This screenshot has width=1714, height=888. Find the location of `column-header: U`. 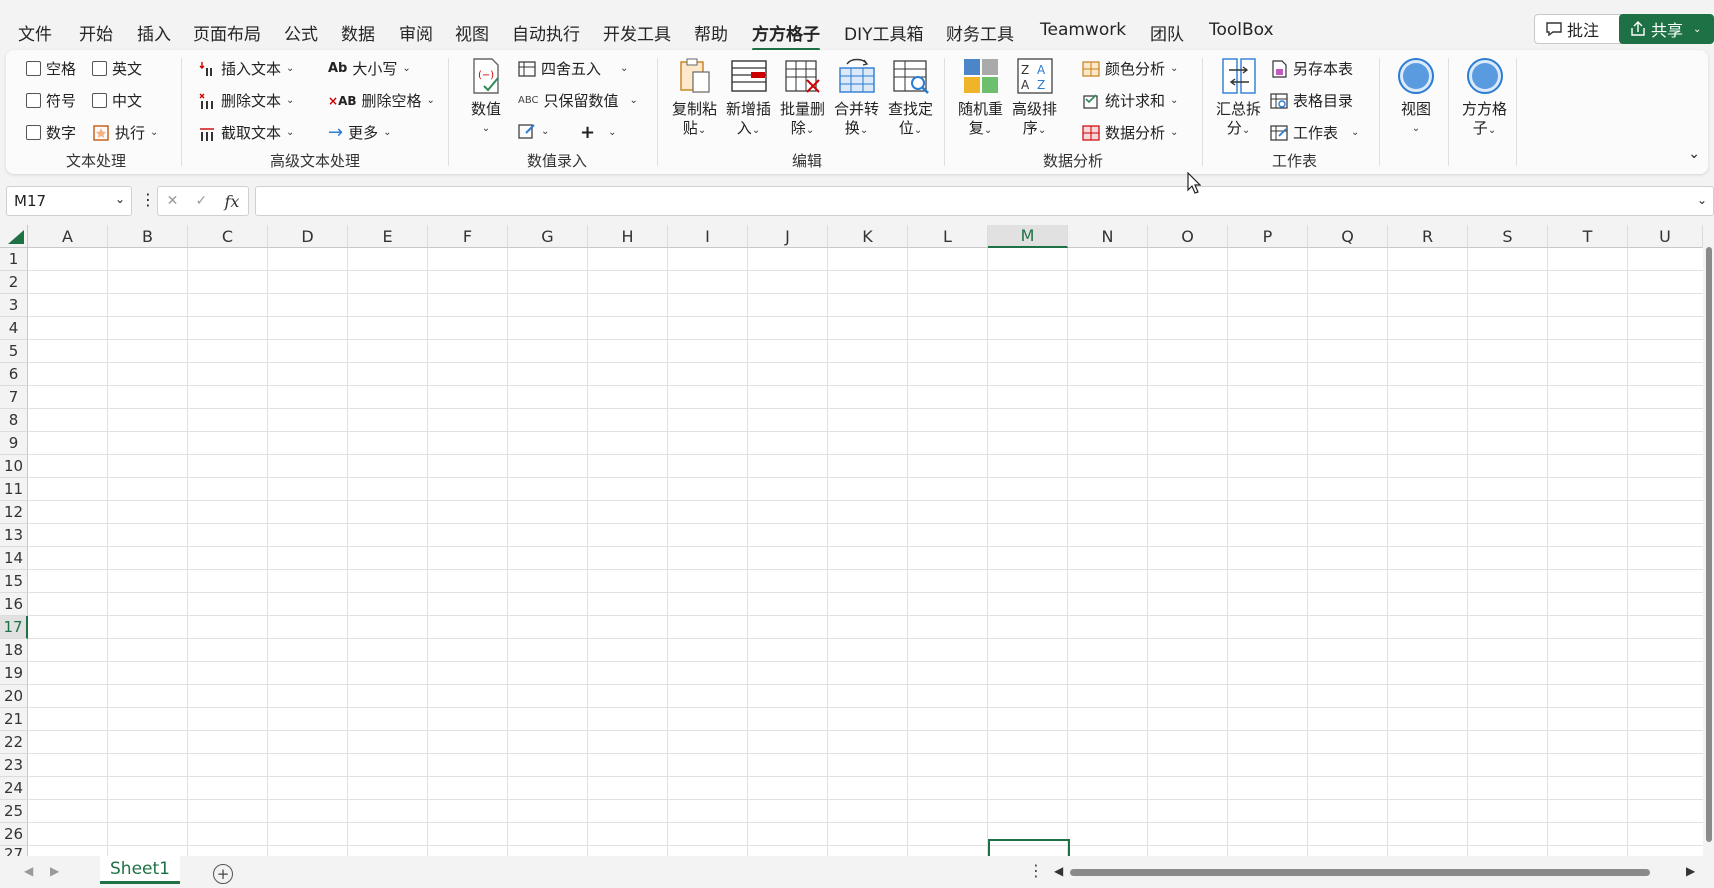

column-header: U is located at coordinates (1665, 236).